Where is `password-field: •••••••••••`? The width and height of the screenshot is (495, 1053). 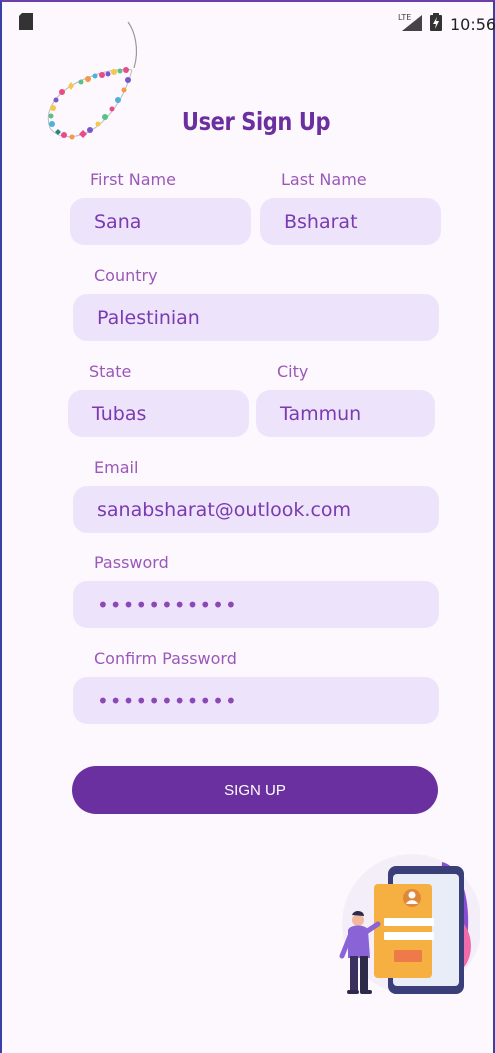
password-field: ••••••••••• is located at coordinates (256, 604).